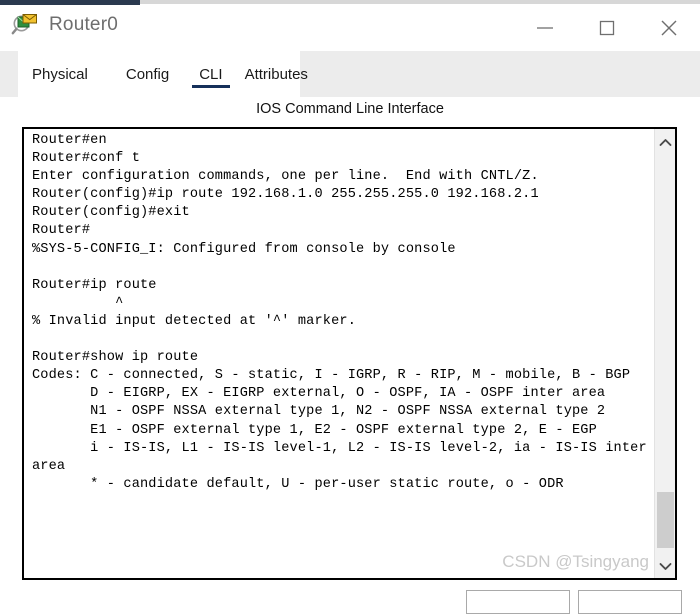 This screenshot has height=614, width=700. I want to click on tab-physical: Physical, so click(60, 74).